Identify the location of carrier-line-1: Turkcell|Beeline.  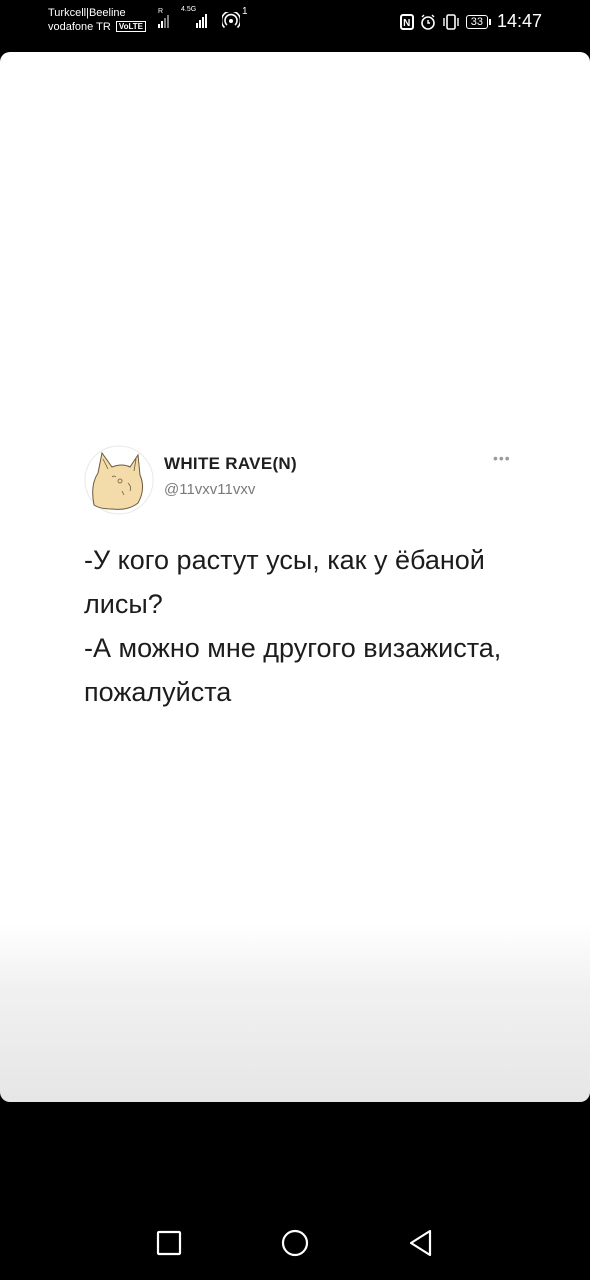
(87, 13).